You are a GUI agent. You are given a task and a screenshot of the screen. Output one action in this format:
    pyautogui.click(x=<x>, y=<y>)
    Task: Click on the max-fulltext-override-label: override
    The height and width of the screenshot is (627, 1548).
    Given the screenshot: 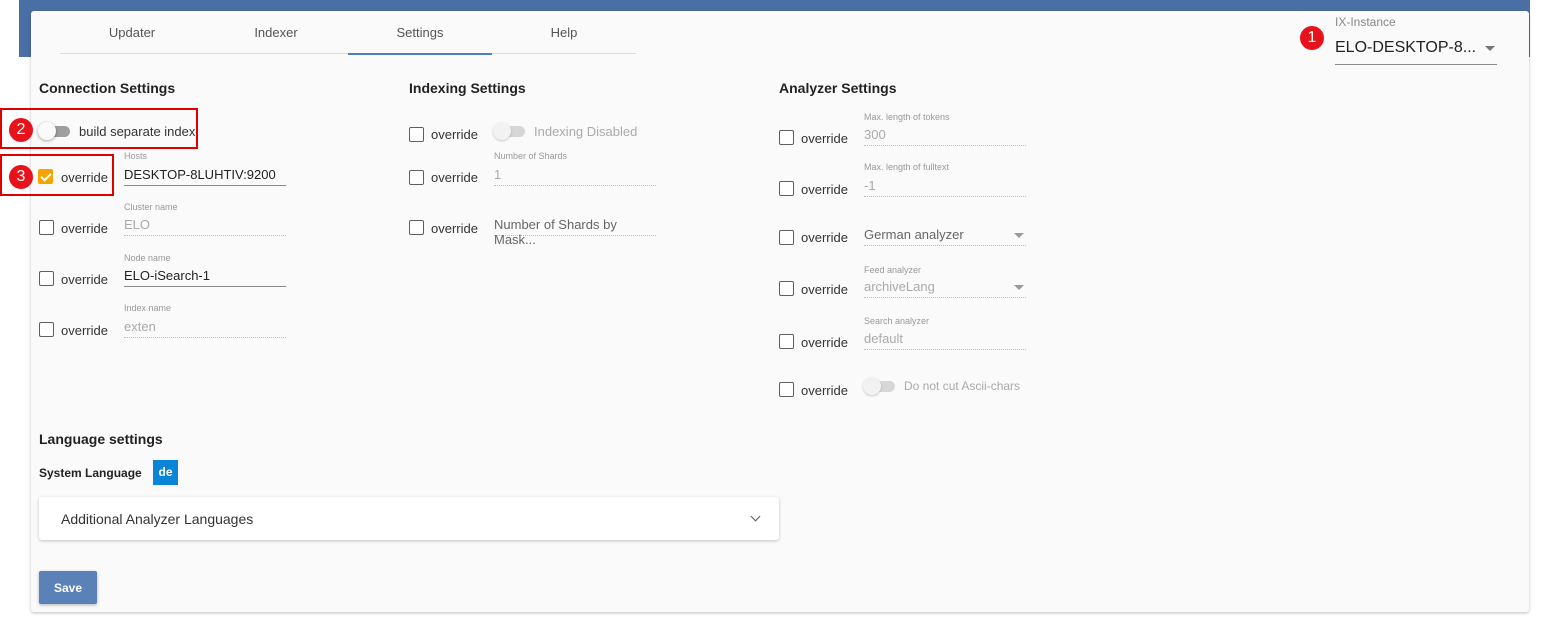 What is the action you would take?
    pyautogui.click(x=824, y=189)
    